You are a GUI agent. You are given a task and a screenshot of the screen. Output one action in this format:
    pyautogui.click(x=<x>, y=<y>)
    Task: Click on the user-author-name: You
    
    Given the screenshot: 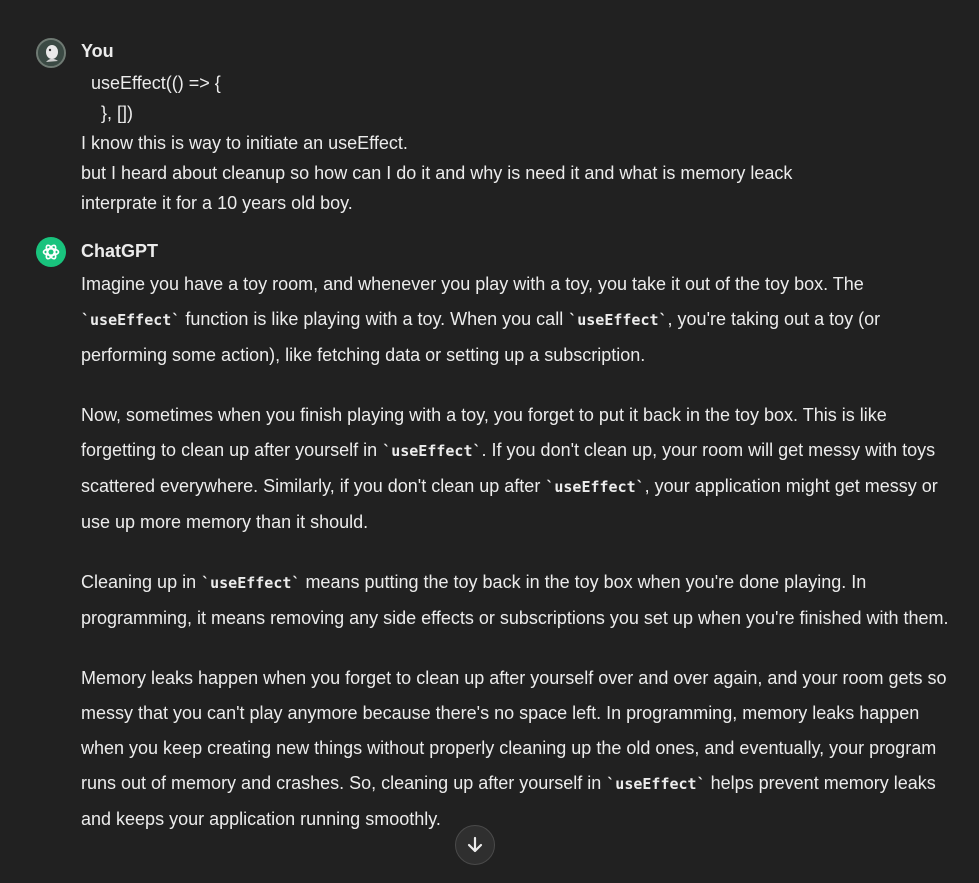 What is the action you would take?
    pyautogui.click(x=97, y=51)
    